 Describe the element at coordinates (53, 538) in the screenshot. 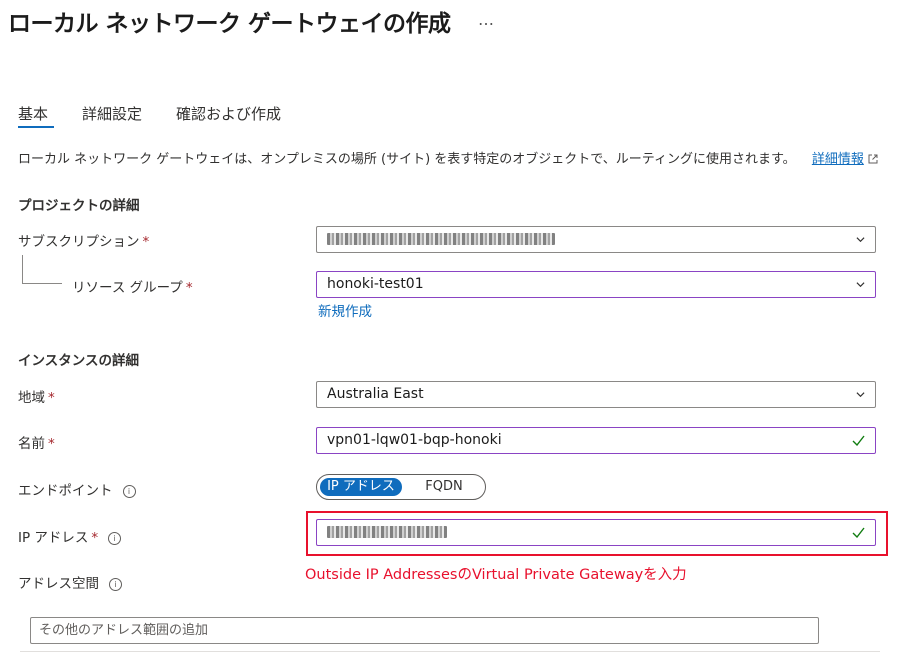

I see `ip-address-label-text: IP アドレス` at that location.